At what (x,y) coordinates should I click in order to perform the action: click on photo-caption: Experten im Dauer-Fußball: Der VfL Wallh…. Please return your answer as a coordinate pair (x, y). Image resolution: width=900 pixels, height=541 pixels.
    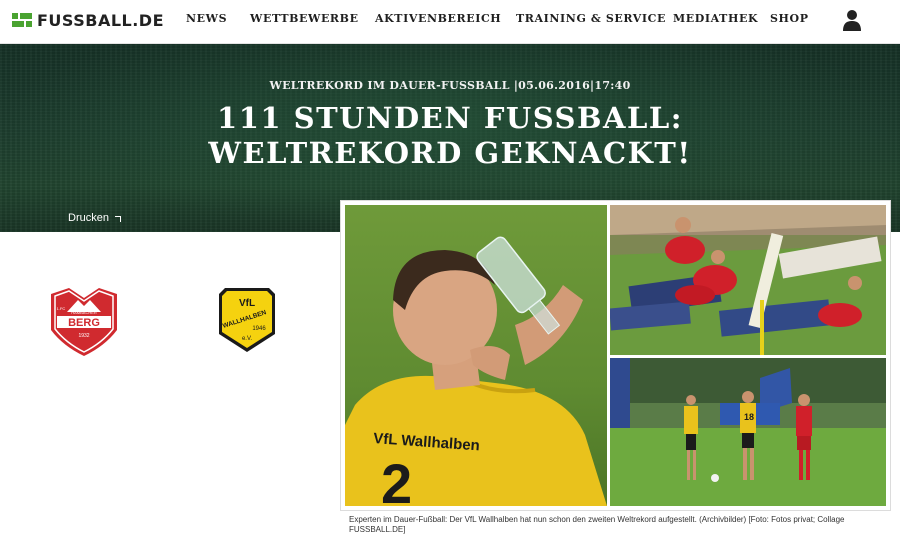
    Looking at the image, I should click on (597, 524).